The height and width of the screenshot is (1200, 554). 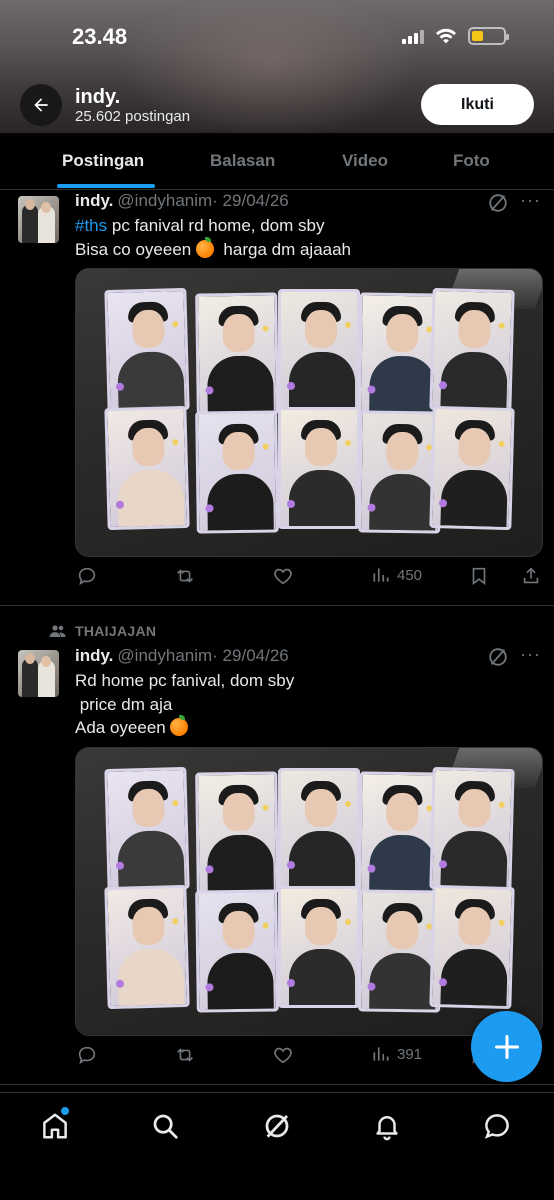 I want to click on search-icon, so click(x=165, y=1126).